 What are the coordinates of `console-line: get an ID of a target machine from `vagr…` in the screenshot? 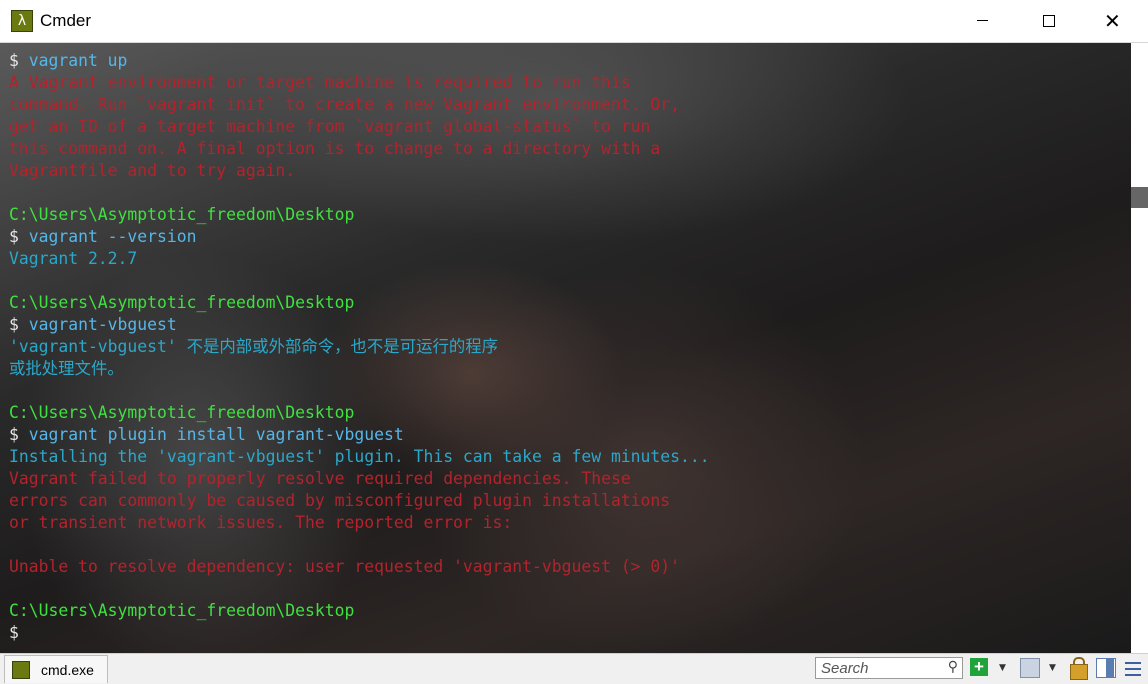 It's located at (330, 126).